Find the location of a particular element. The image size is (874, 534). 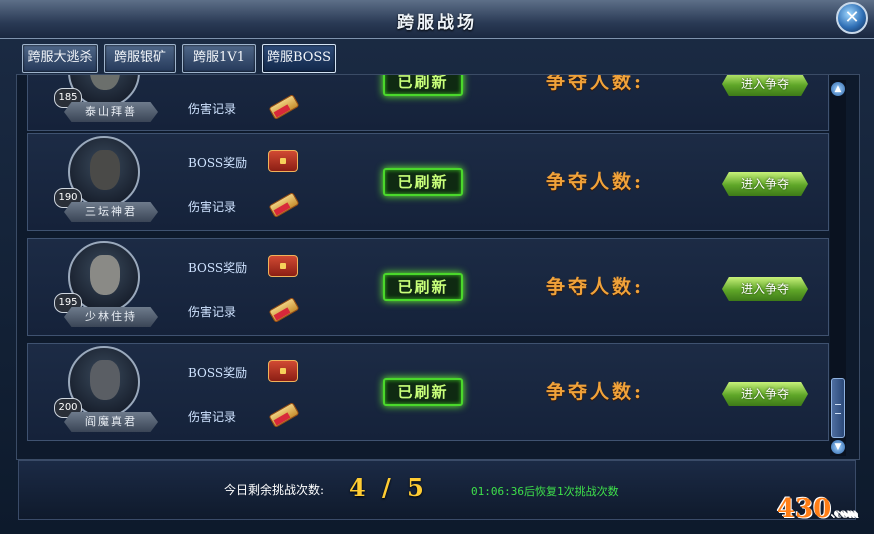

recovery-timer-text: 01:06:36后恢复1次挑战次数 is located at coordinates (545, 491).